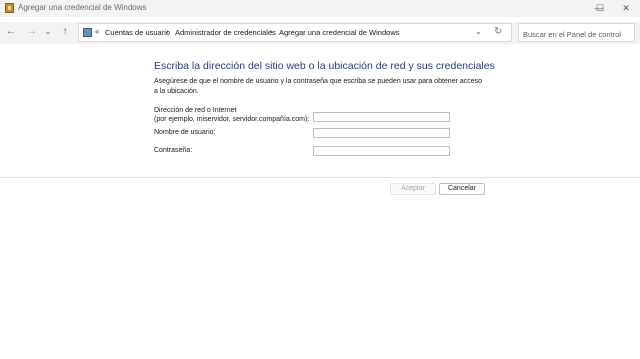 The width and height of the screenshot is (640, 359). I want to click on up-button: ↑, so click(65, 32).